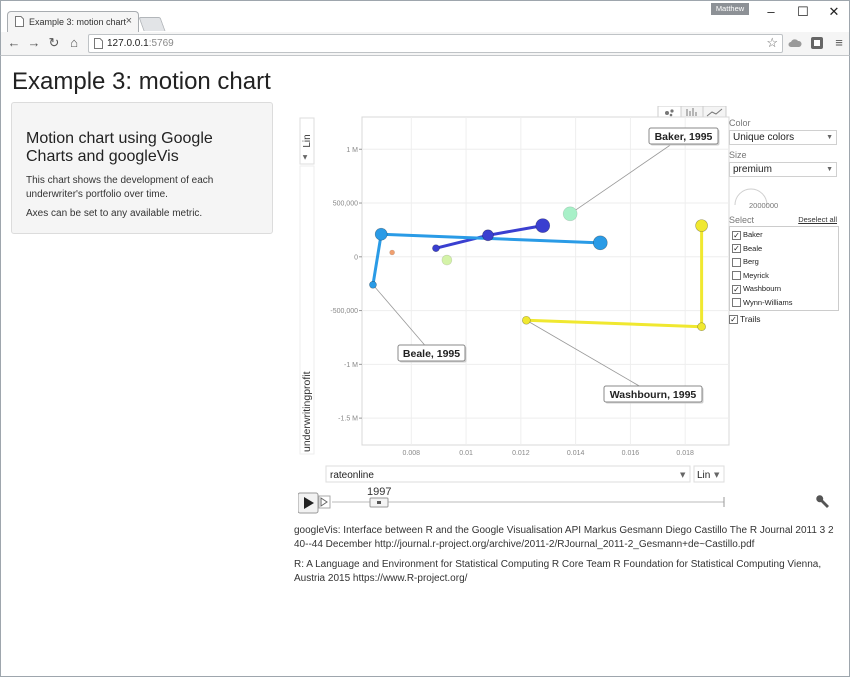 The width and height of the screenshot is (850, 677). I want to click on y-tick-label: 1 M, so click(352, 150).